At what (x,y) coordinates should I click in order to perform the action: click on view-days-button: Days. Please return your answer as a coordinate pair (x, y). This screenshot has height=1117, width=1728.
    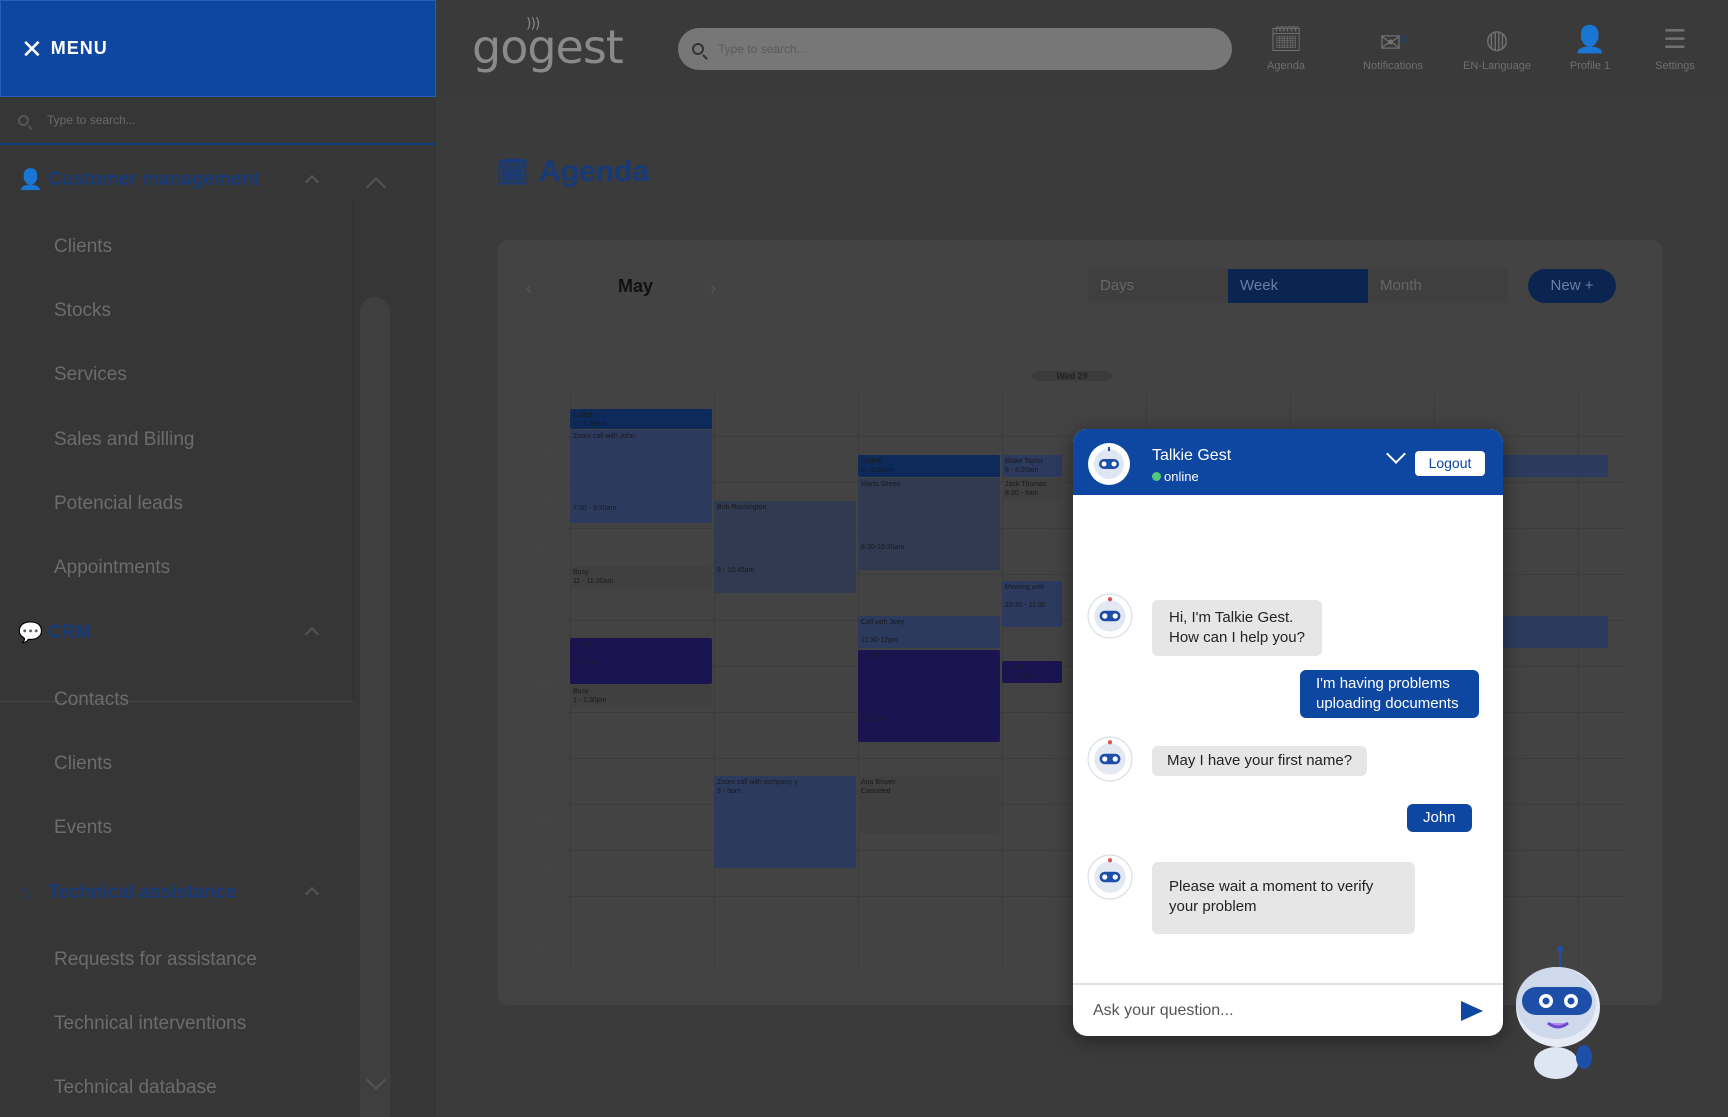
    Looking at the image, I should click on (1158, 286).